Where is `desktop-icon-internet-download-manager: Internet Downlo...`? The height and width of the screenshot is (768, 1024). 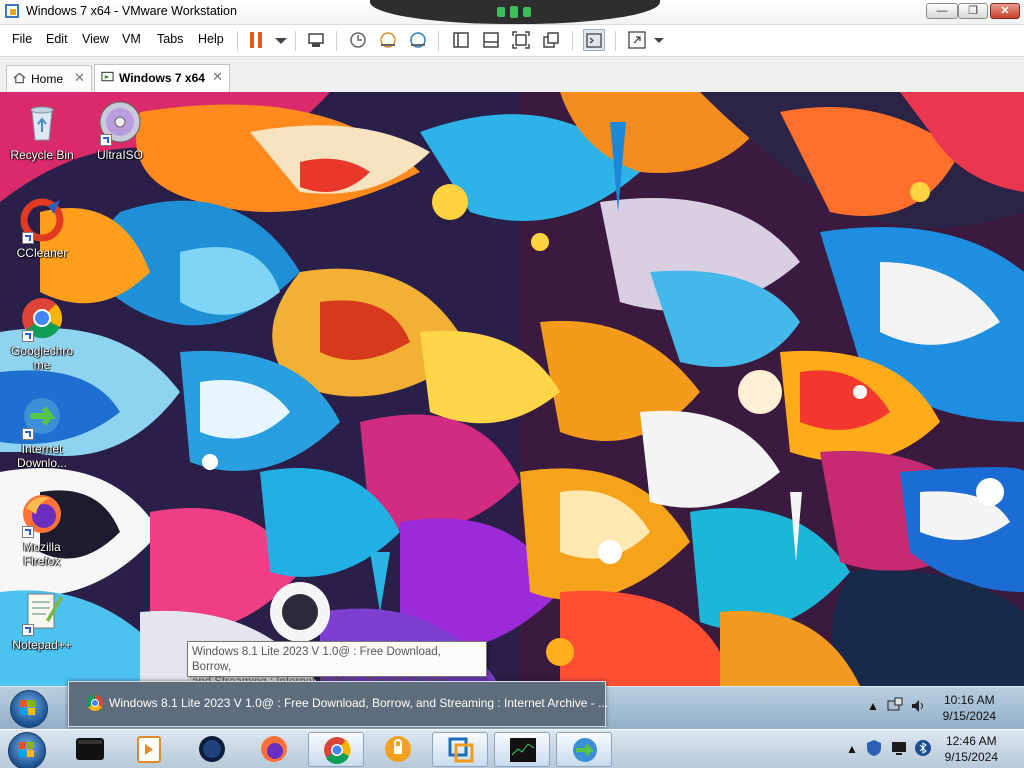 desktop-icon-internet-download-manager: Internet Downlo... is located at coordinates (42, 432).